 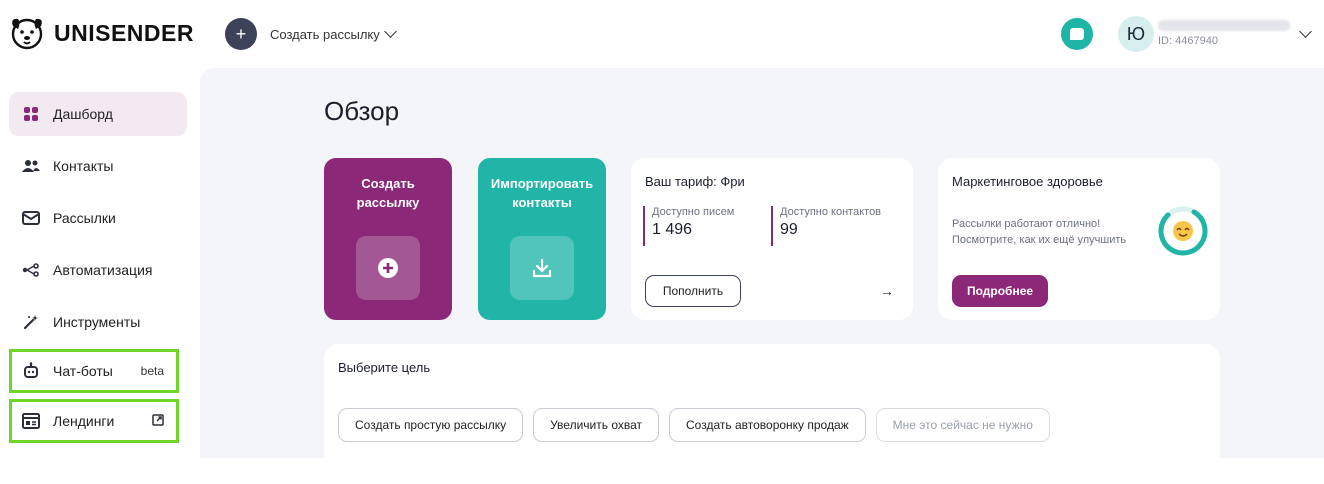 What do you see at coordinates (693, 291) in the screenshot?
I see `refill-button: Пополнить` at bounding box center [693, 291].